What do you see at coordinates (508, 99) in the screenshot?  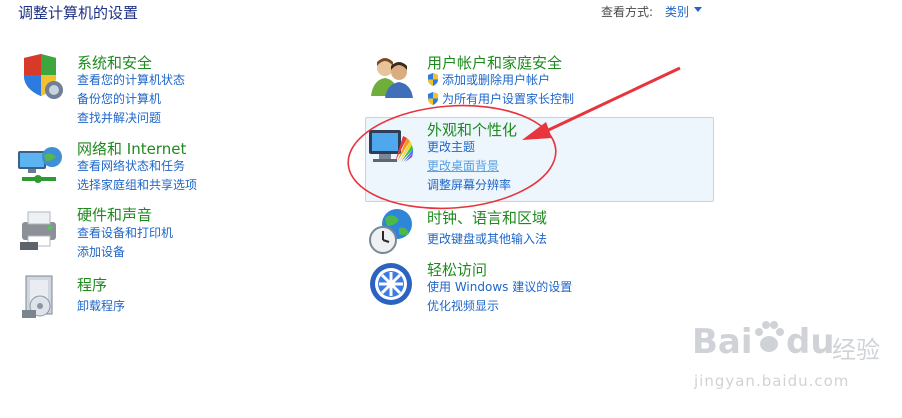 I see `link-parental-controls: 为所有用户设置家长控制` at bounding box center [508, 99].